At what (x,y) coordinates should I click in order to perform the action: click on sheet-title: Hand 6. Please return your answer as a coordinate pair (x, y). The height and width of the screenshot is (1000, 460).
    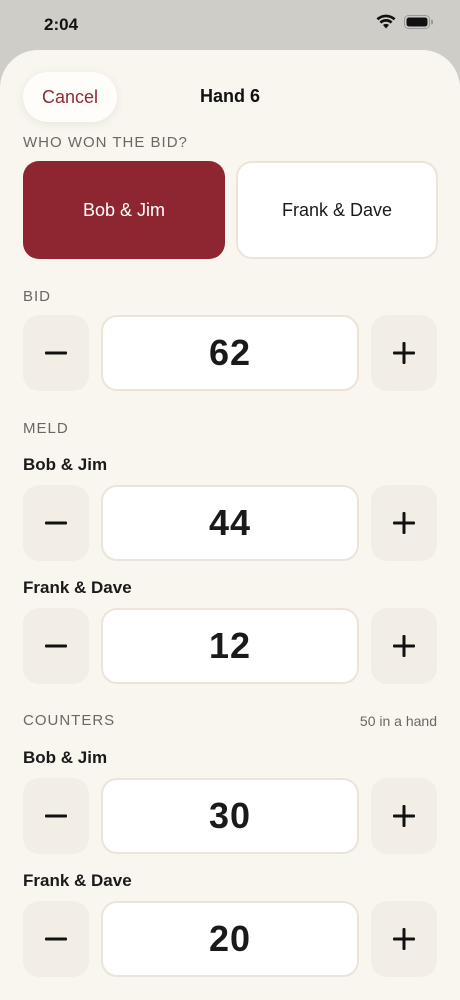
    Looking at the image, I should click on (229, 96).